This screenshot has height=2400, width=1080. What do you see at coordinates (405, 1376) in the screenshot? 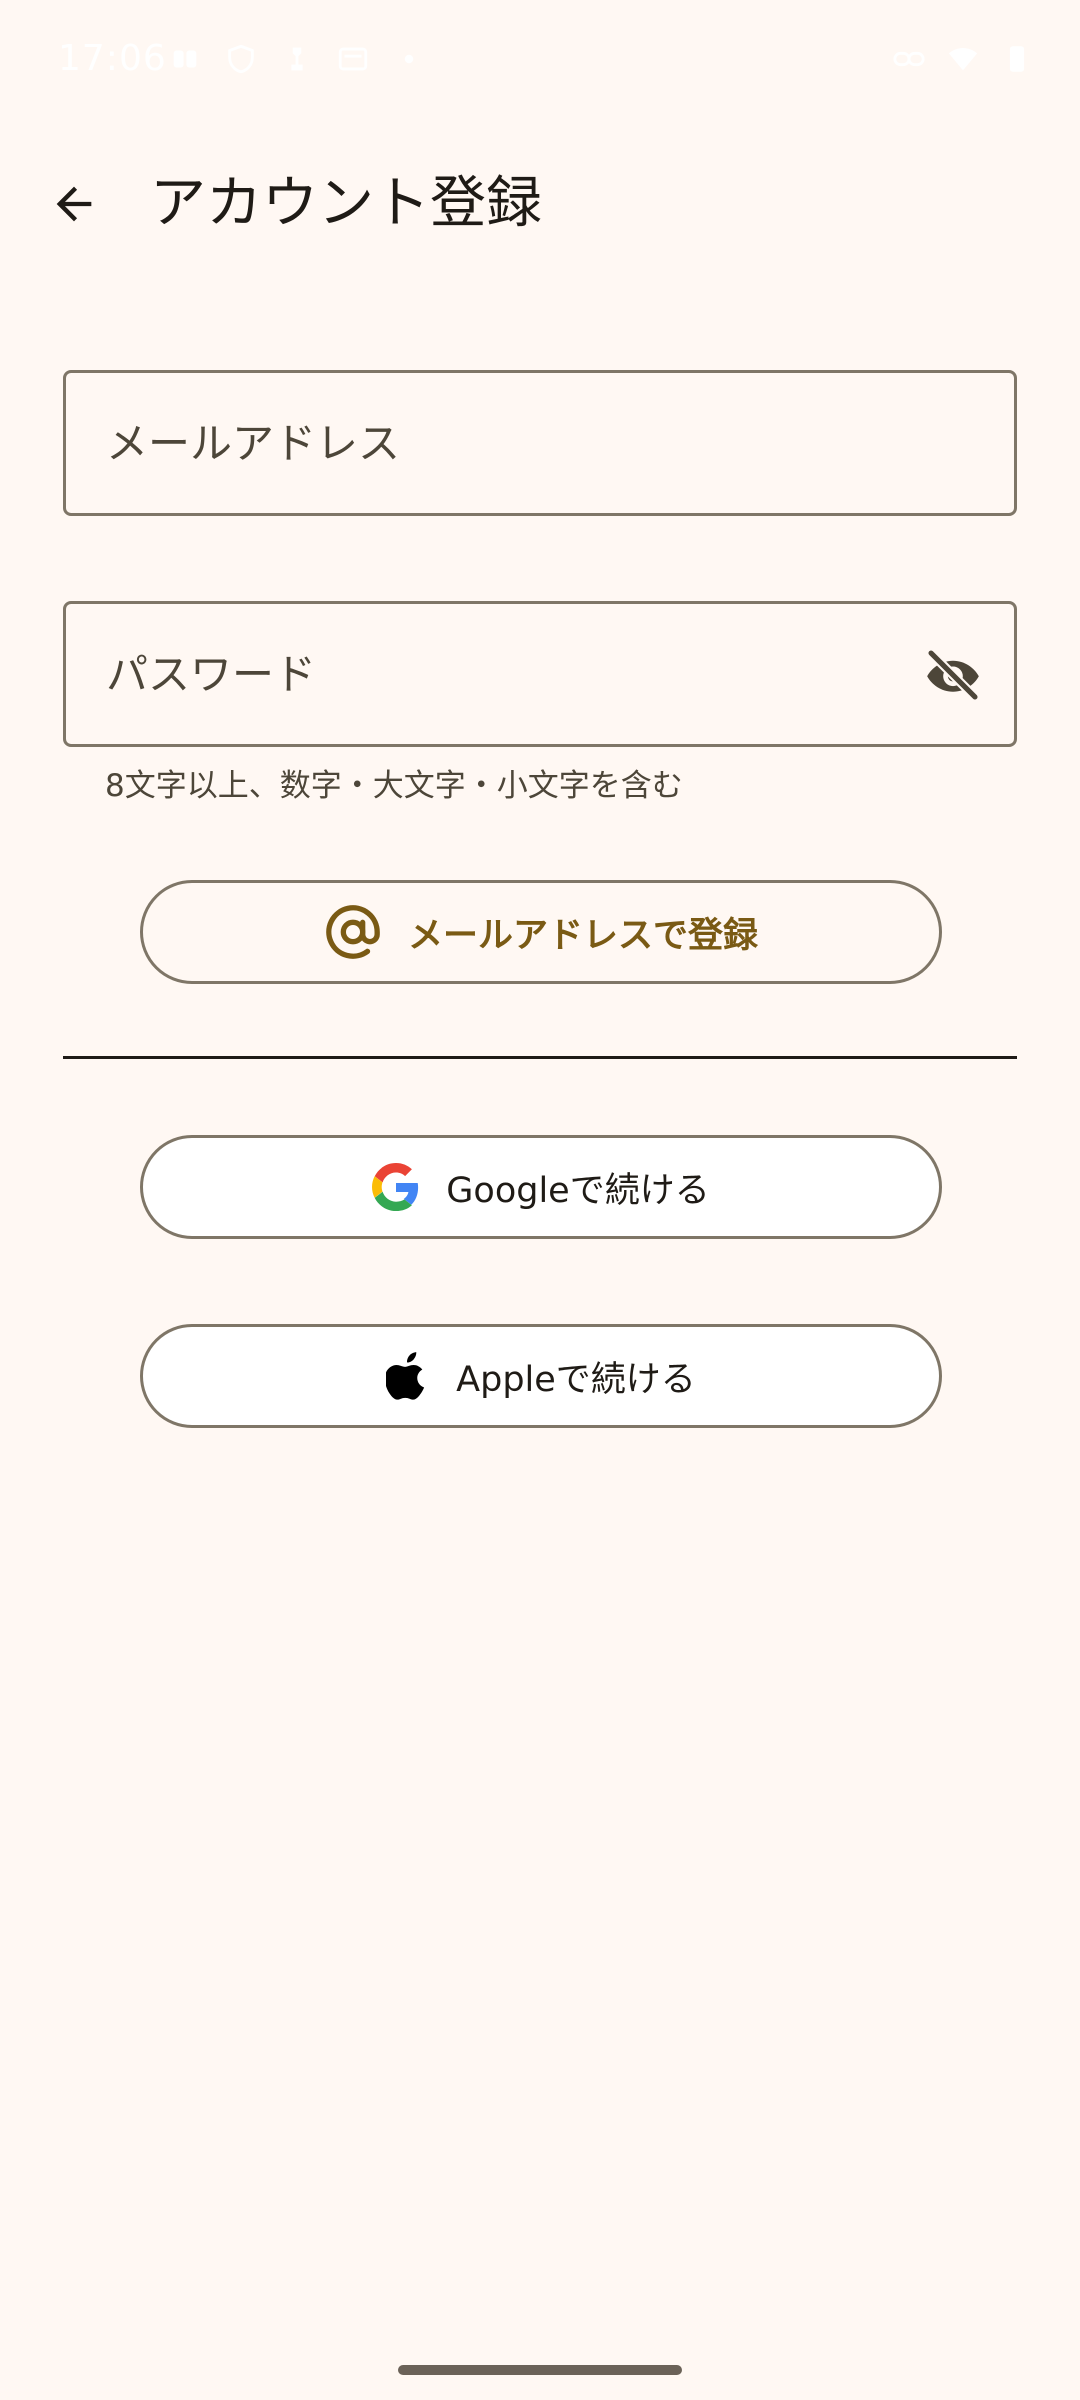
I see `apple-logo-icon` at bounding box center [405, 1376].